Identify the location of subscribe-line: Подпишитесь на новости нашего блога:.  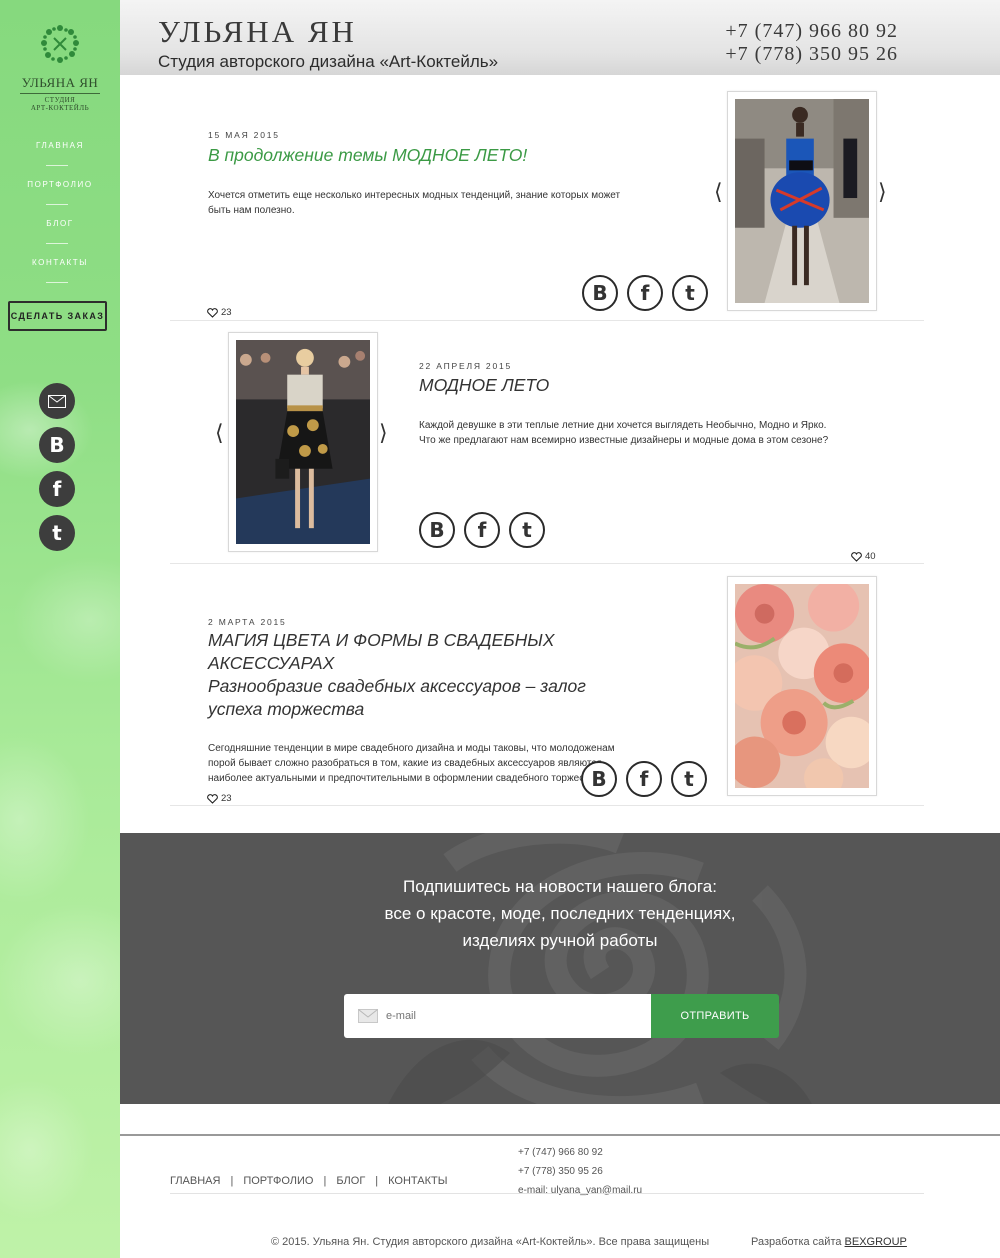
(560, 886).